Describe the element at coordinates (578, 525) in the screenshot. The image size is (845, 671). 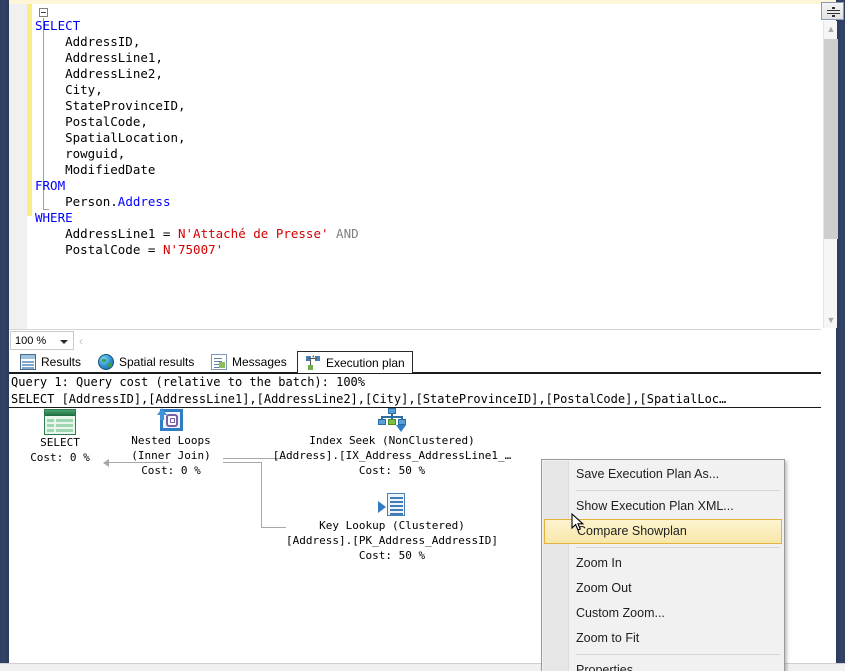
I see `mouse-cursor-icon` at that location.